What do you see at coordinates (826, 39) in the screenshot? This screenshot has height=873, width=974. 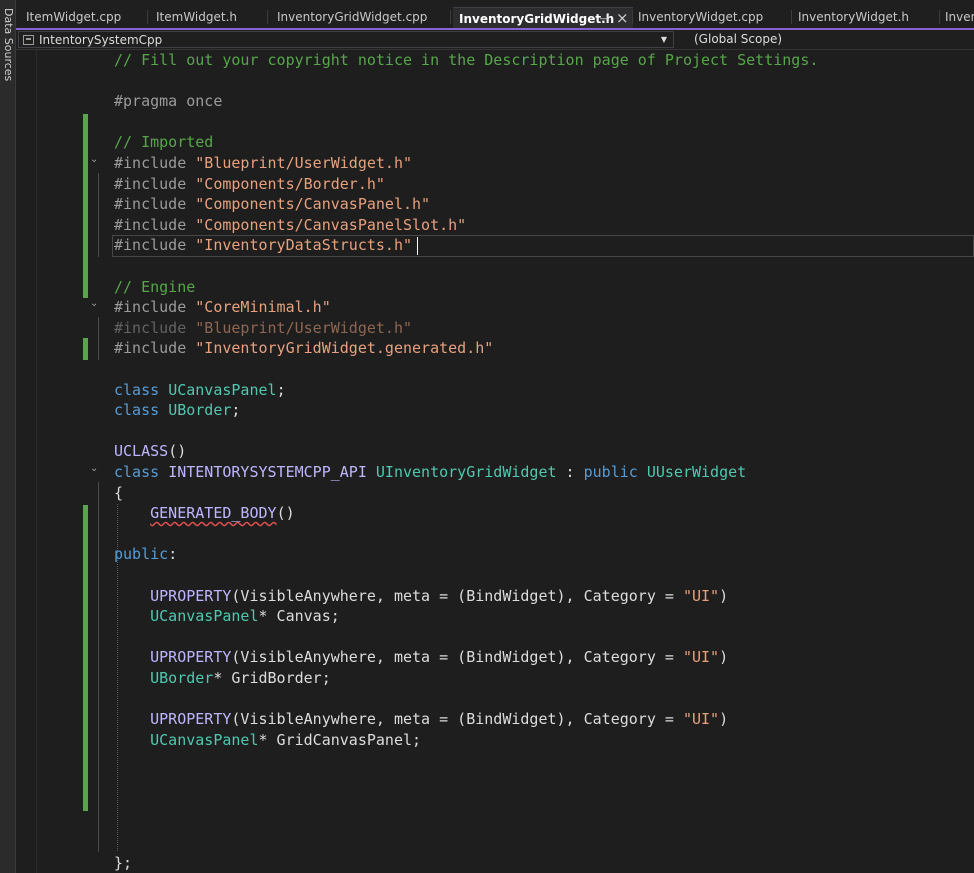 I see `scope-dropdown: (Global Scope)` at bounding box center [826, 39].